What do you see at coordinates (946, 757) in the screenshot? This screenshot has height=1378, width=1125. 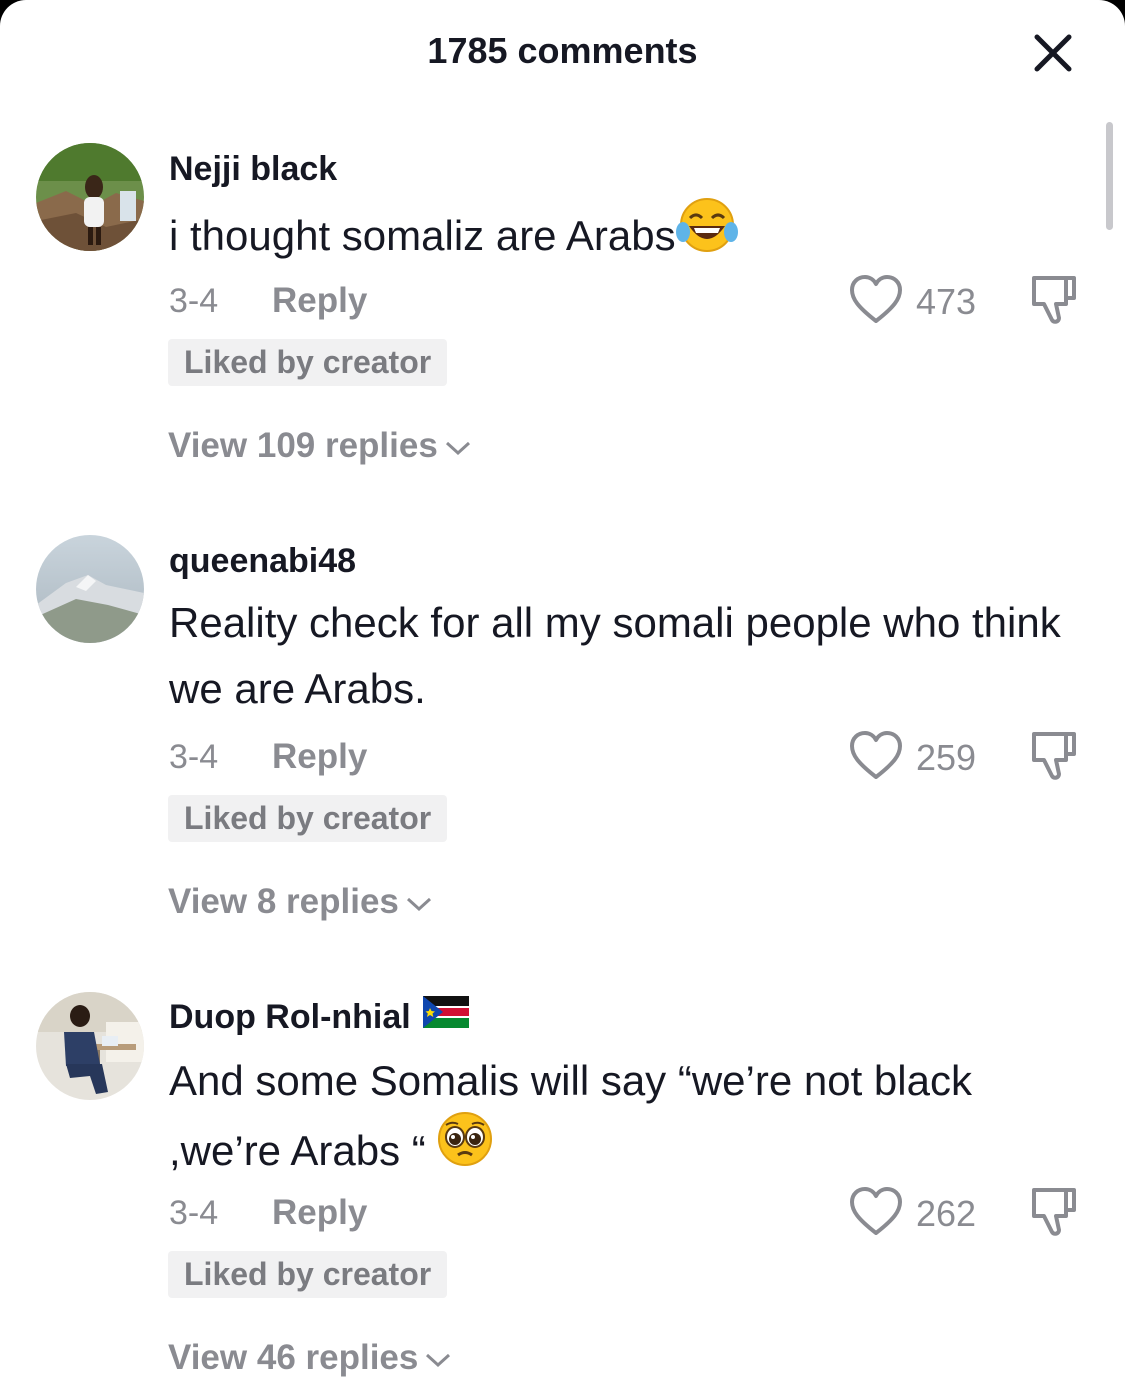 I see `like-count: 259` at bounding box center [946, 757].